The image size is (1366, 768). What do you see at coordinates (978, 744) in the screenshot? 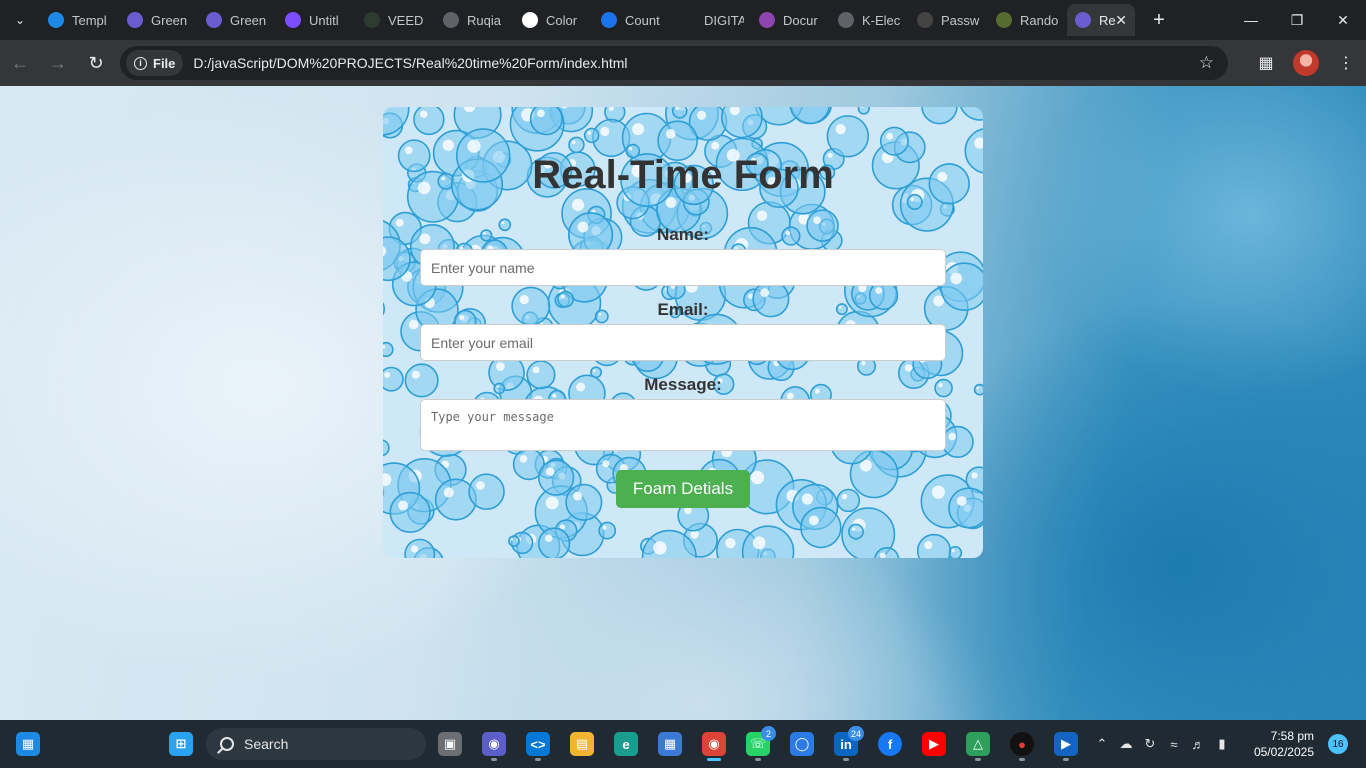
I see `photos-icon: △` at bounding box center [978, 744].